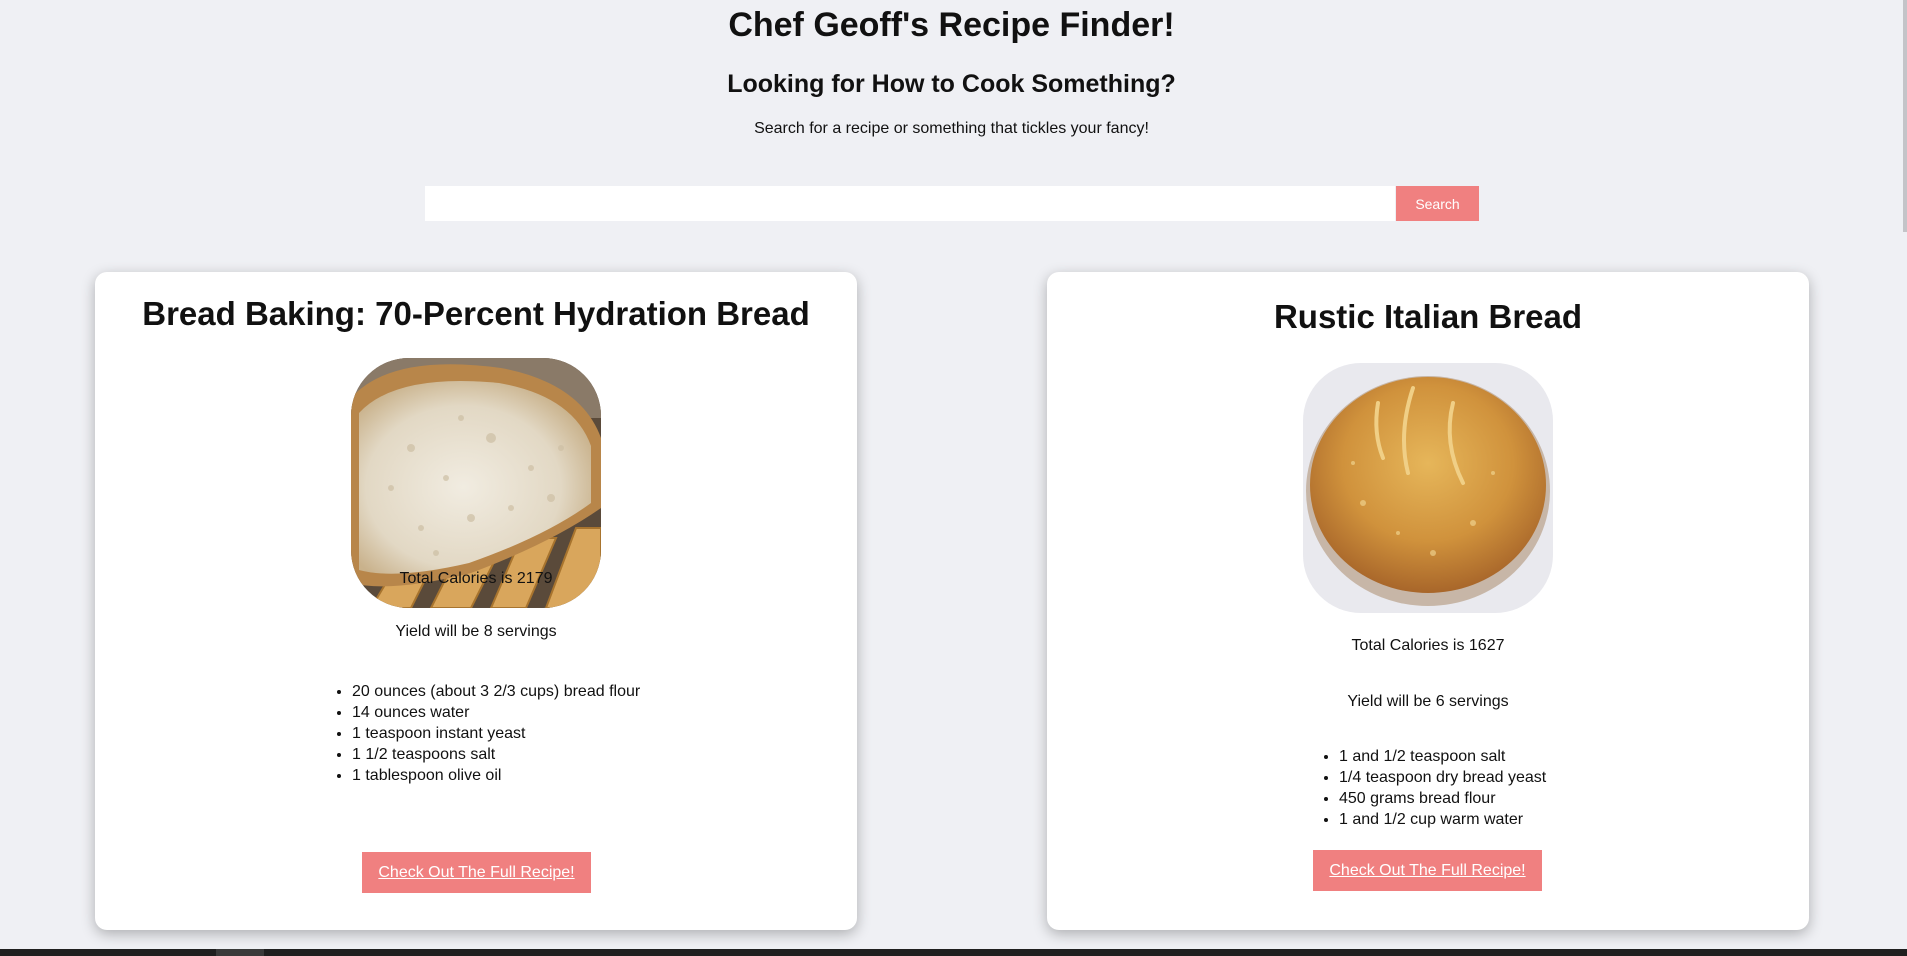 This screenshot has height=956, width=1907. I want to click on search-button: Search, so click(1437, 203).